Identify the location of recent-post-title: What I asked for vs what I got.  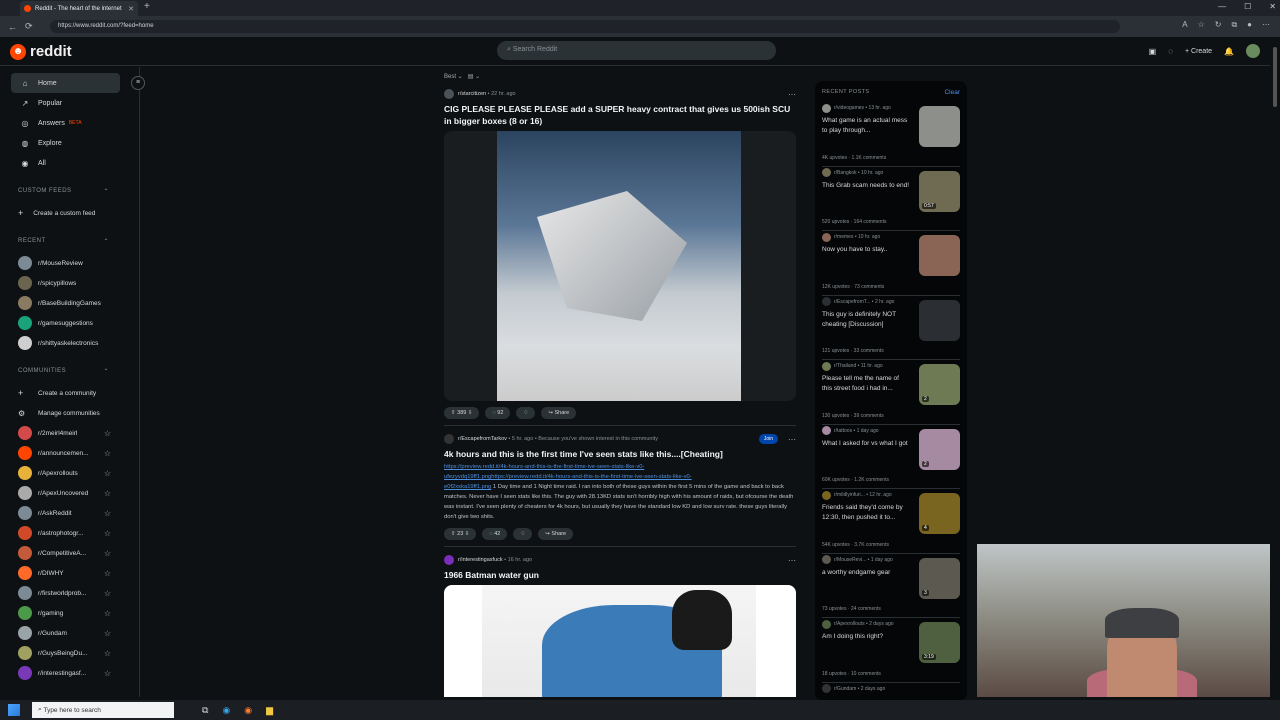
(866, 444).